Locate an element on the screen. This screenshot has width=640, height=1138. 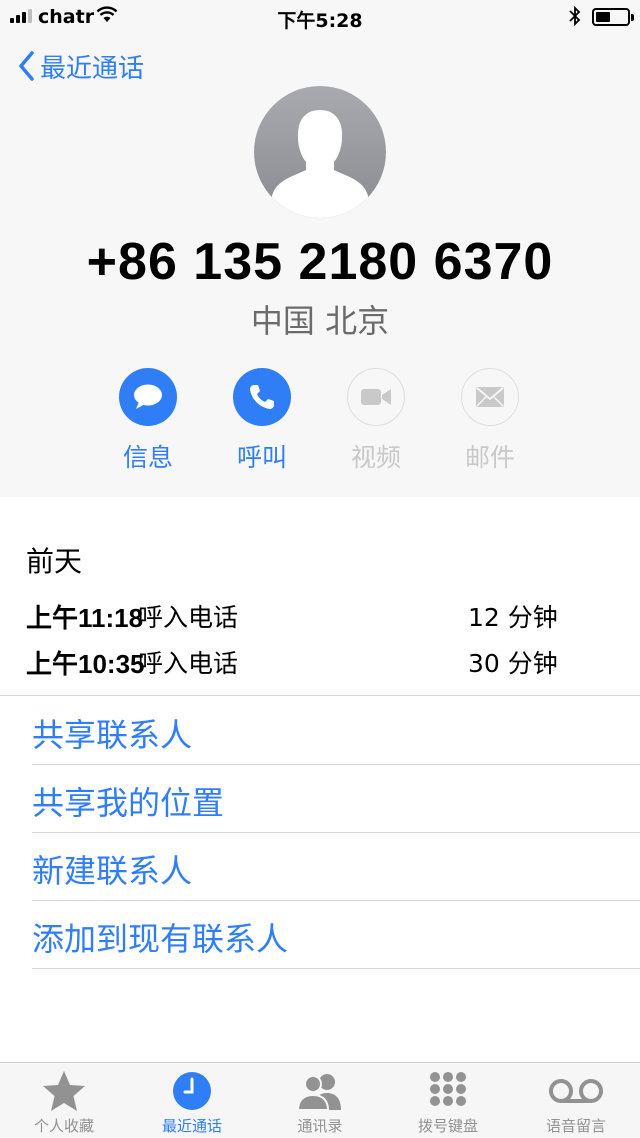
mail-action-label: 邮件 is located at coordinates (489, 457).